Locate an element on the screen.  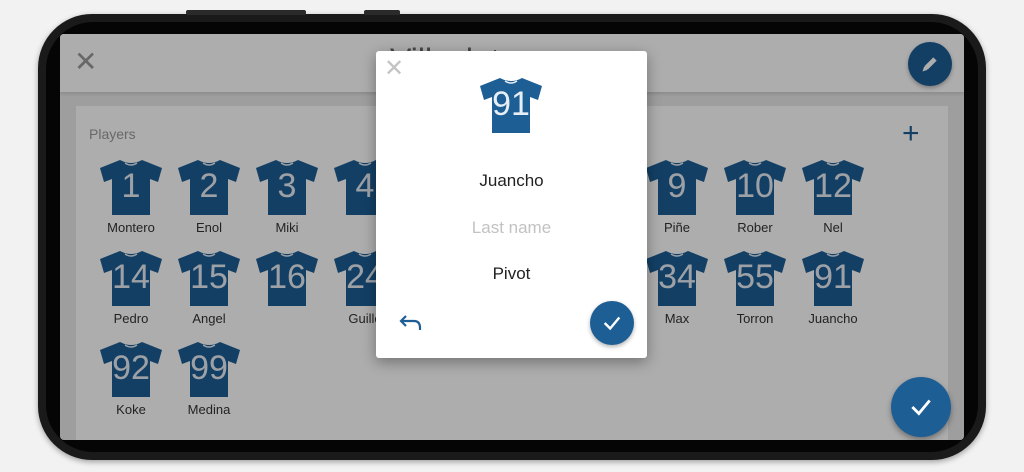
last-name-field: Last name is located at coordinates (511, 228).